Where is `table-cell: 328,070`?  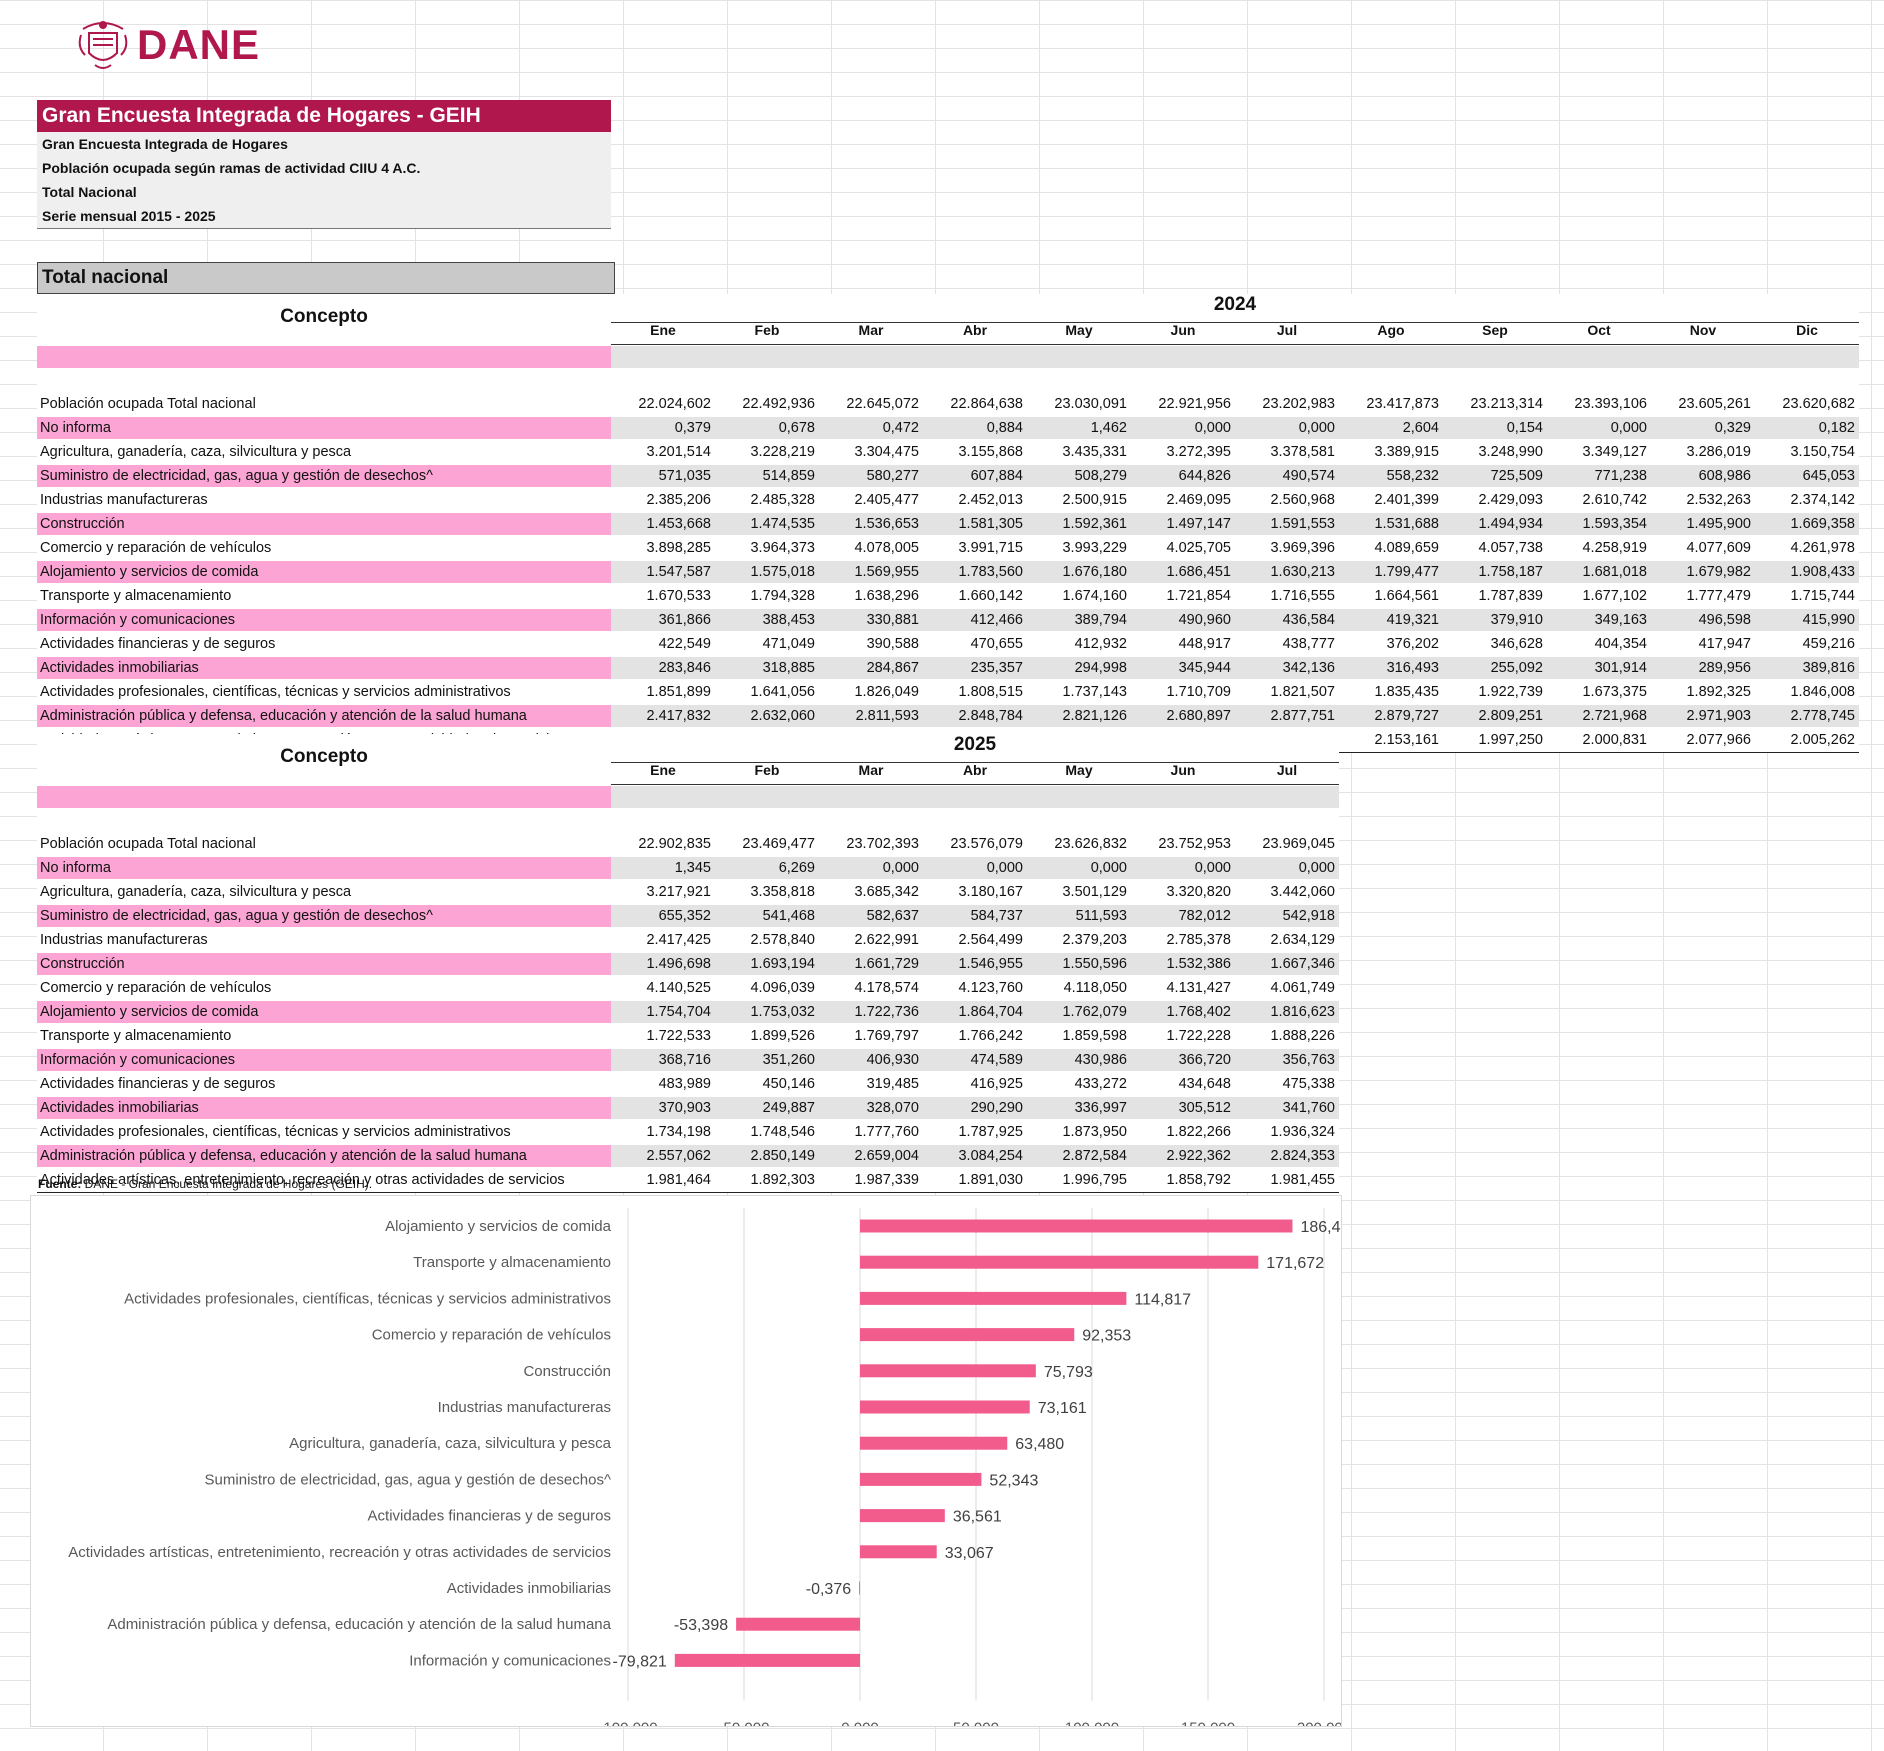
table-cell: 328,070 is located at coordinates (871, 1108).